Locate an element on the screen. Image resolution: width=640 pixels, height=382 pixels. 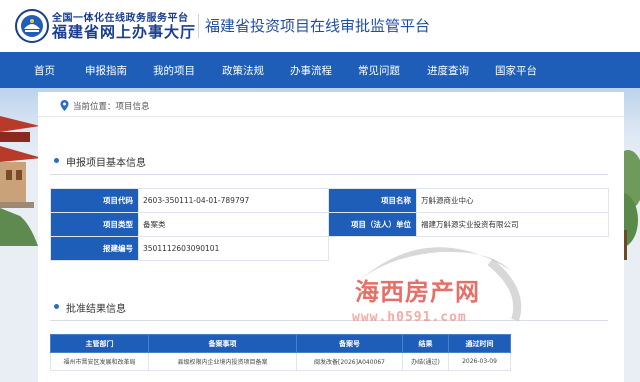
column-header-item: 备案事项 is located at coordinates (222, 343).